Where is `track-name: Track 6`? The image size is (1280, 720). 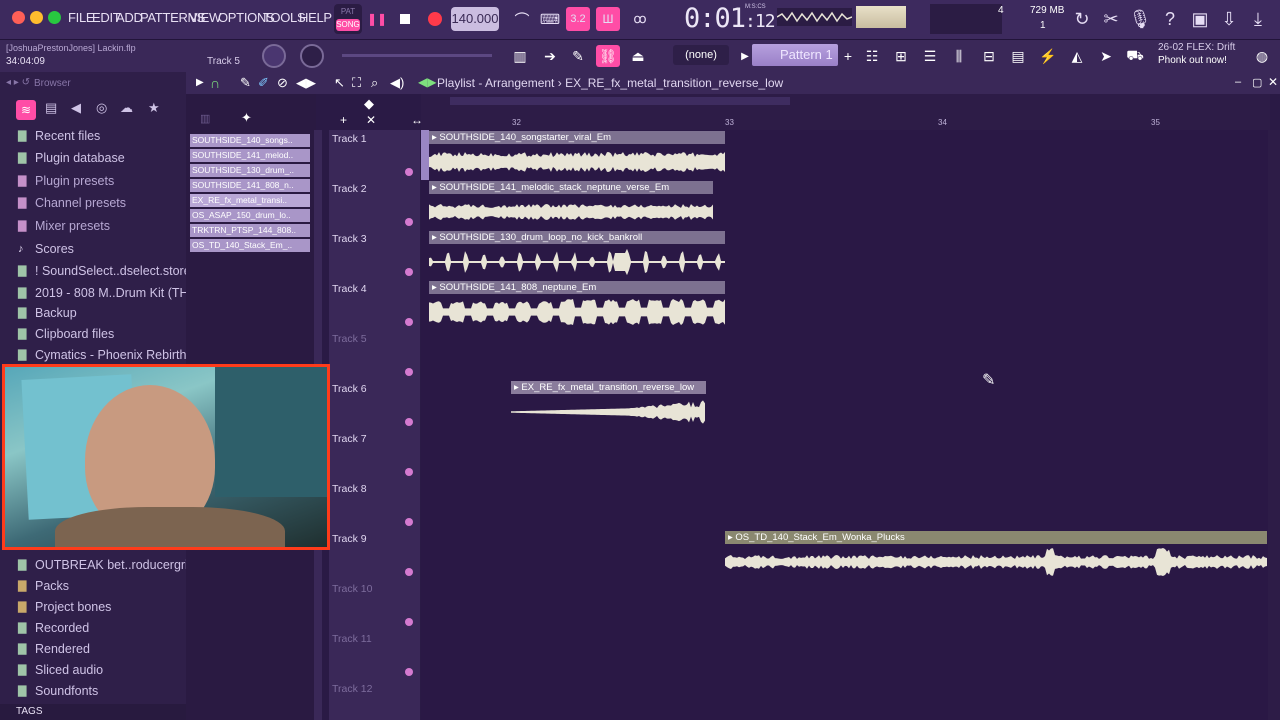 track-name: Track 6 is located at coordinates (349, 389).